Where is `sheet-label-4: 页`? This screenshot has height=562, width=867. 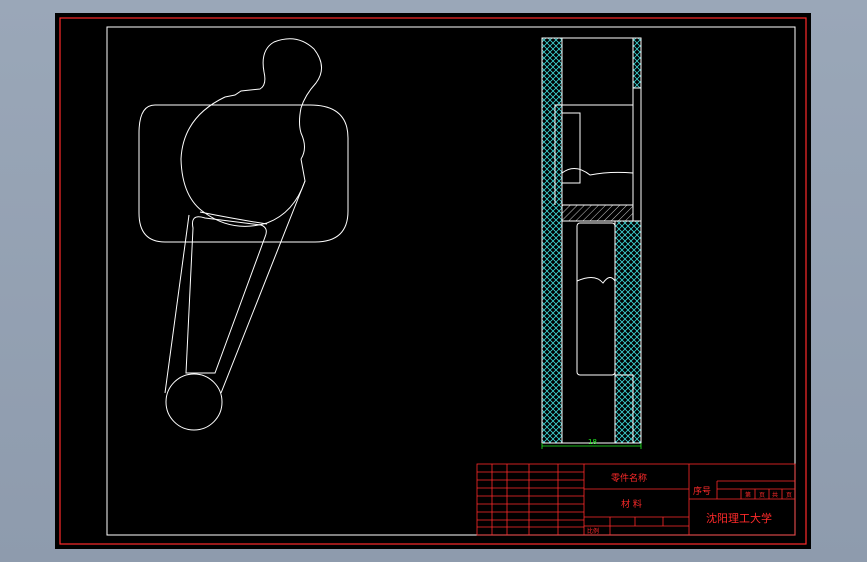
sheet-label-4: 页 is located at coordinates (789, 495).